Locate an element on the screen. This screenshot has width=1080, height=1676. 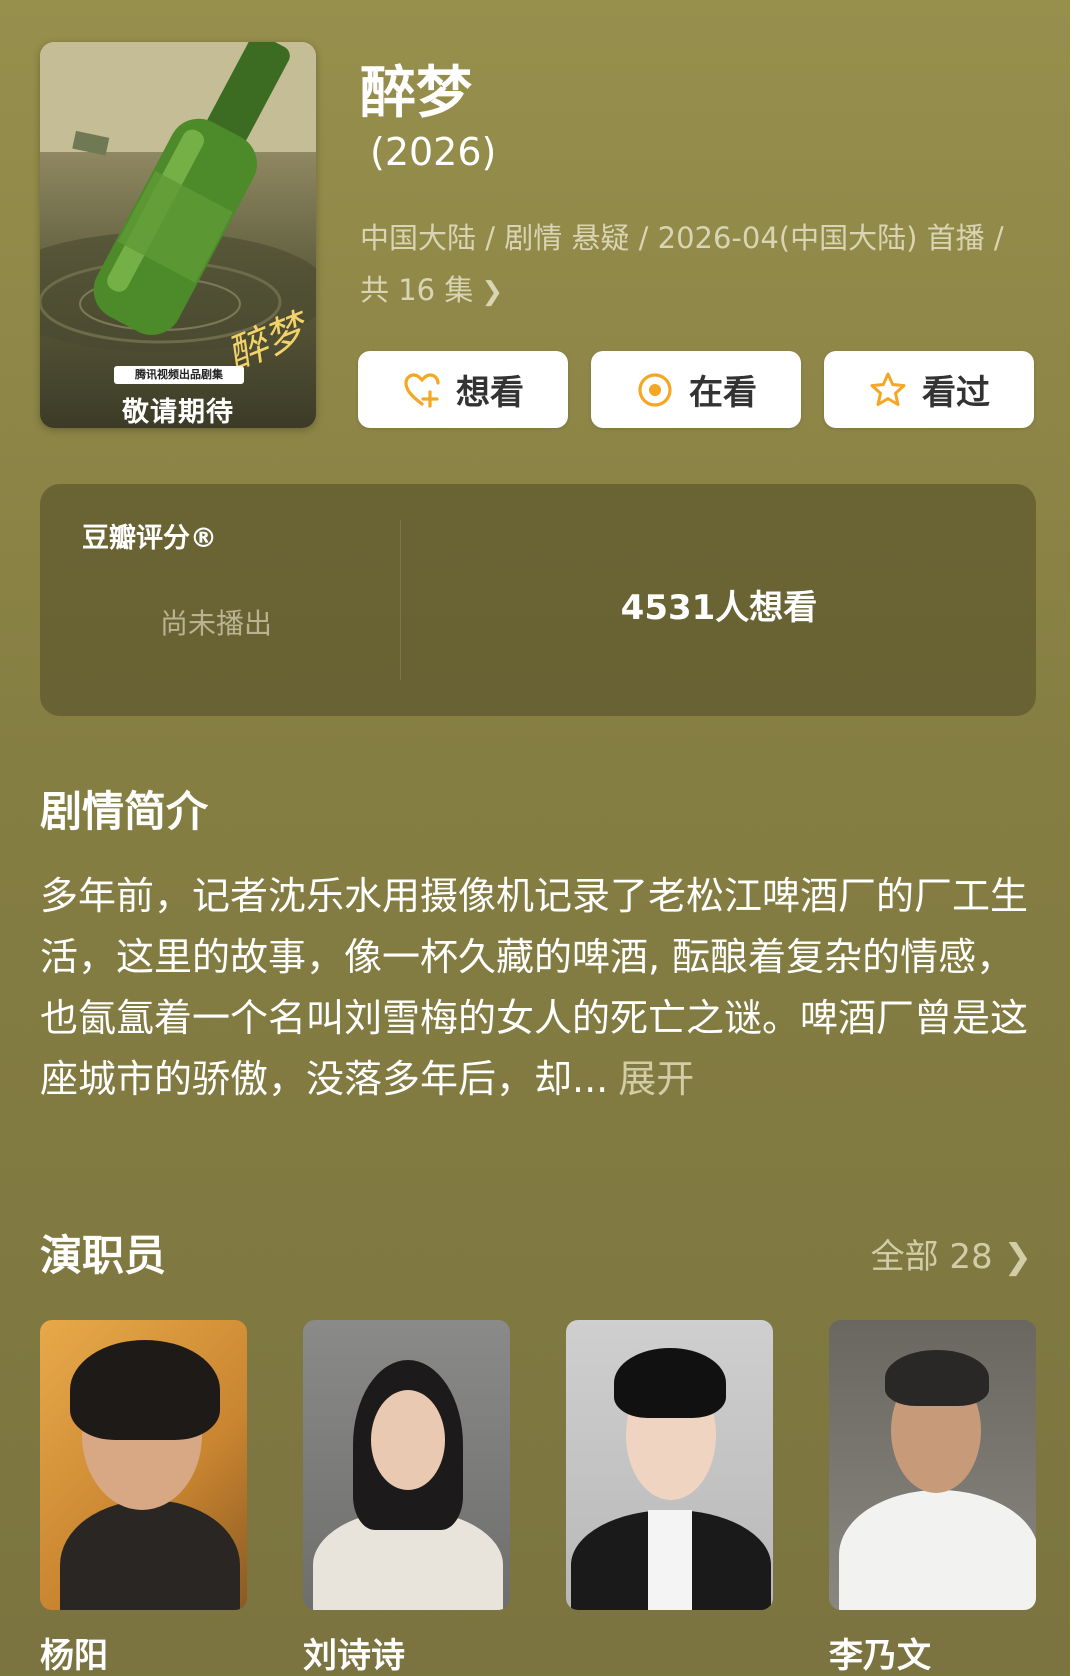
watched-label: 看过 is located at coordinates (956, 393).